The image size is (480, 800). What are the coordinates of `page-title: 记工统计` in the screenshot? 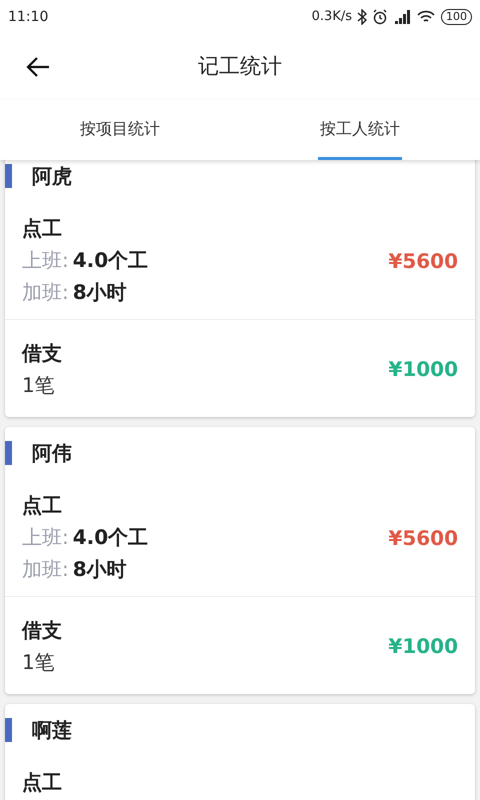 It's located at (240, 66).